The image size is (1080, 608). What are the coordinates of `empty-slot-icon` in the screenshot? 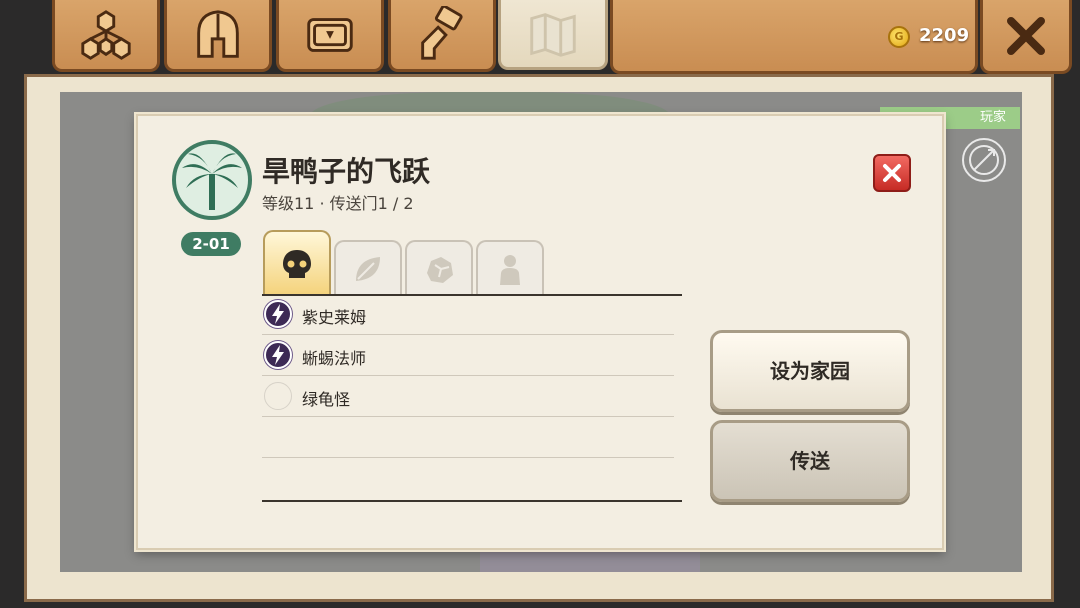 It's located at (278, 396).